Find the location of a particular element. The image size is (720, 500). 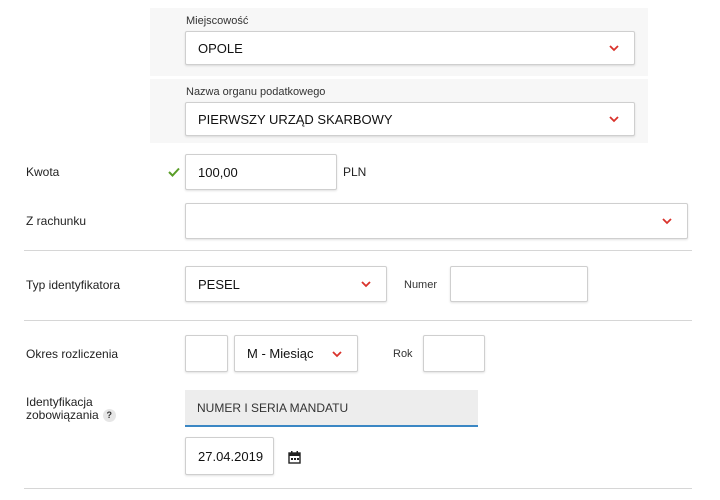

date-value: 27.04.2019 is located at coordinates (231, 456).